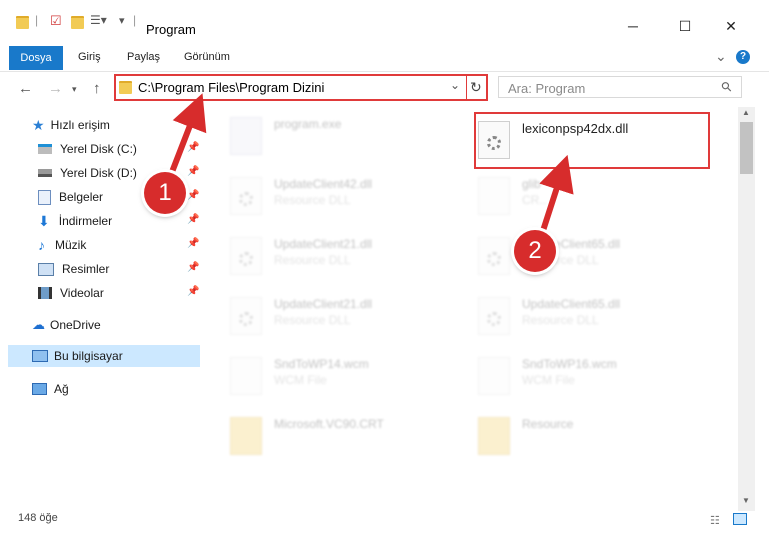  I want to click on annotation-arrows, so click(370, 169).